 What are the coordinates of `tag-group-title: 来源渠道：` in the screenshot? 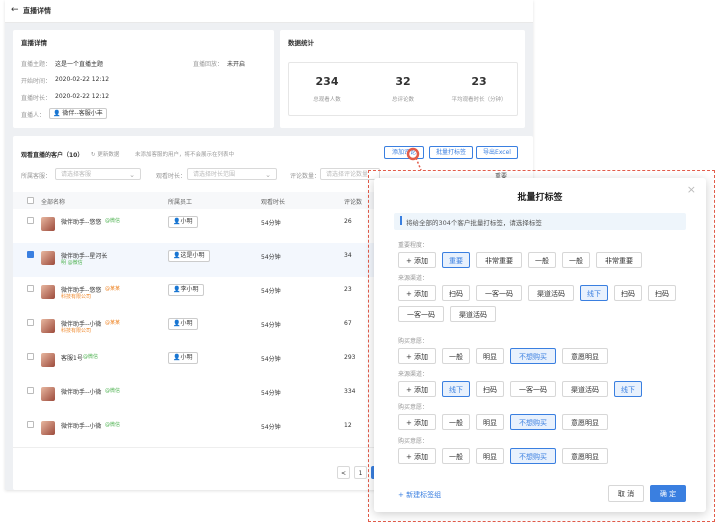 It's located at (413, 278).